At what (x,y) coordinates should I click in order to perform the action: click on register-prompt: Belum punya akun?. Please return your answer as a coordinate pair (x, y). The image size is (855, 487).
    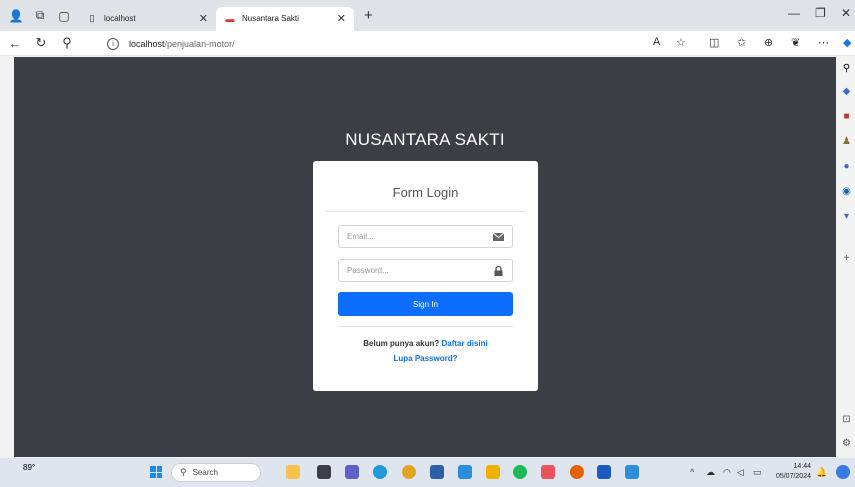
    Looking at the image, I should click on (401, 343).